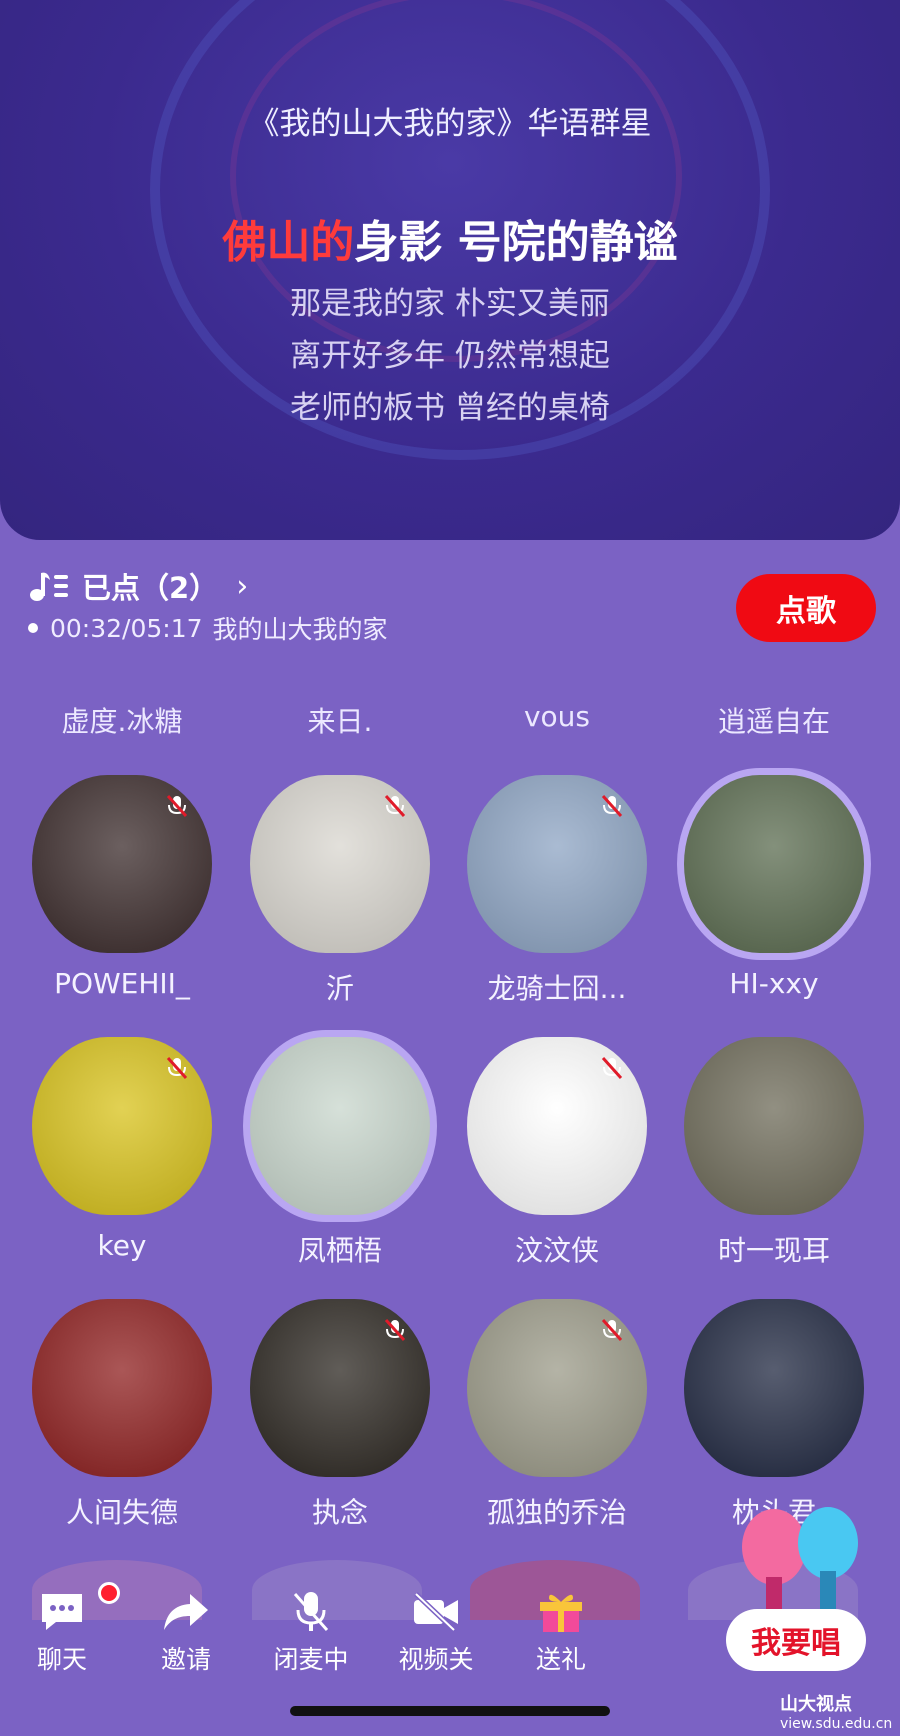  I want to click on now-playing: 00:32/05:17 我的山大我的家, so click(208, 628).